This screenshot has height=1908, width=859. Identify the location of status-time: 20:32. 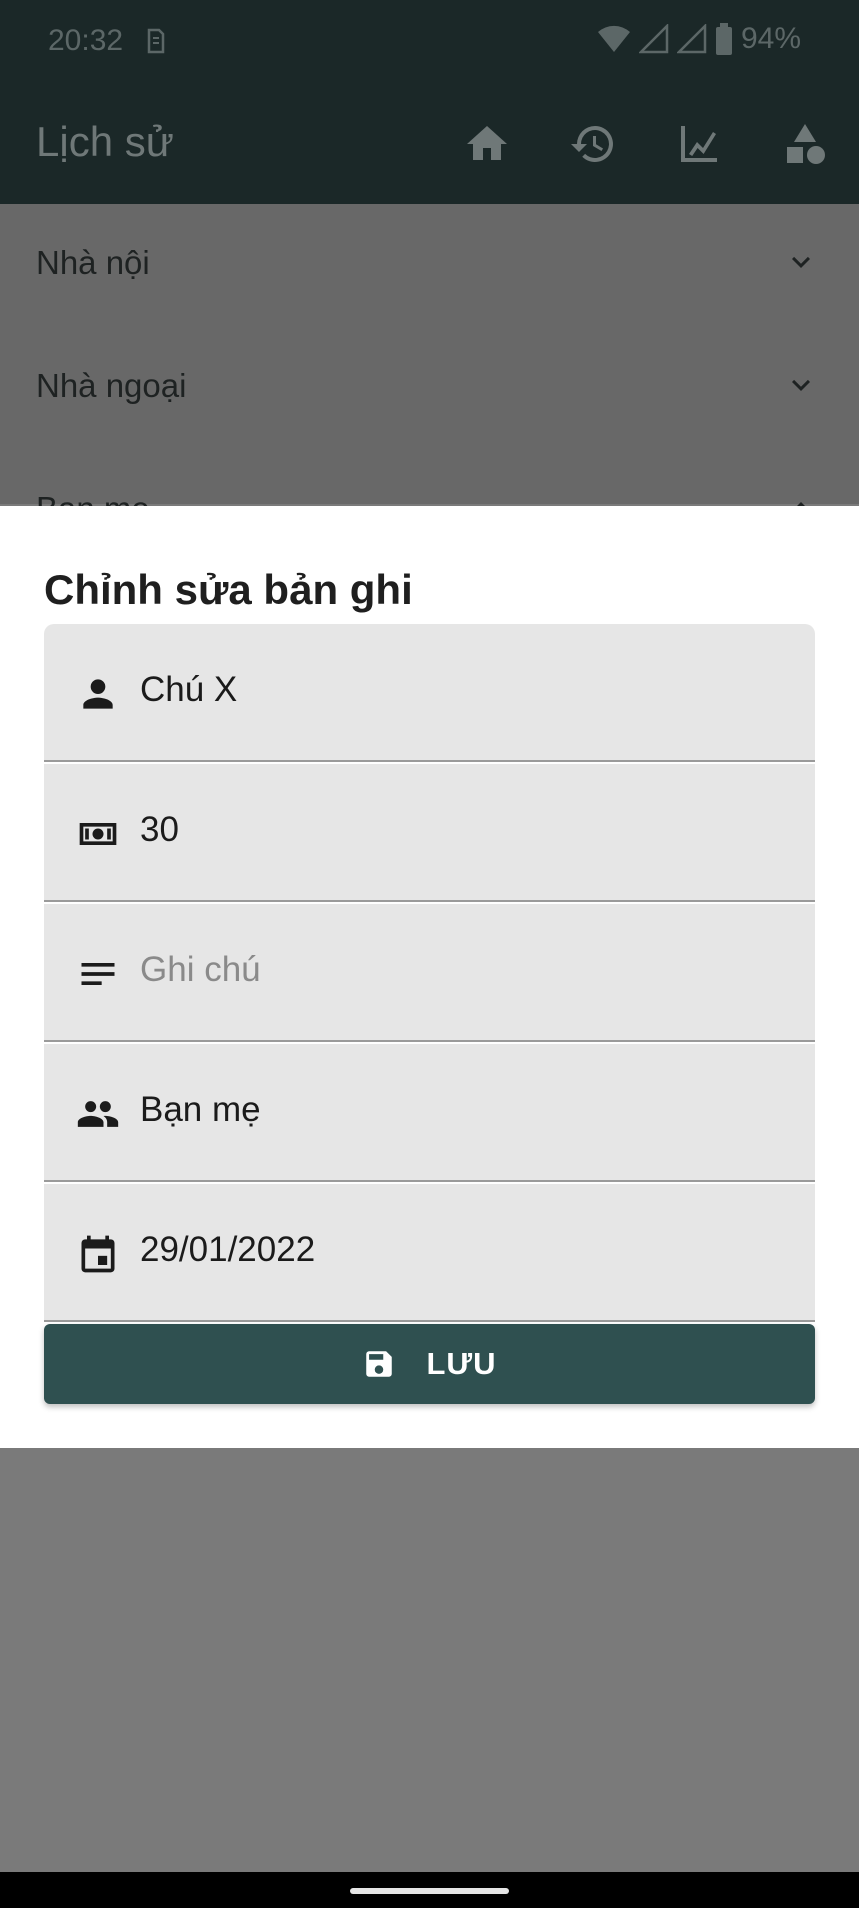
(86, 40).